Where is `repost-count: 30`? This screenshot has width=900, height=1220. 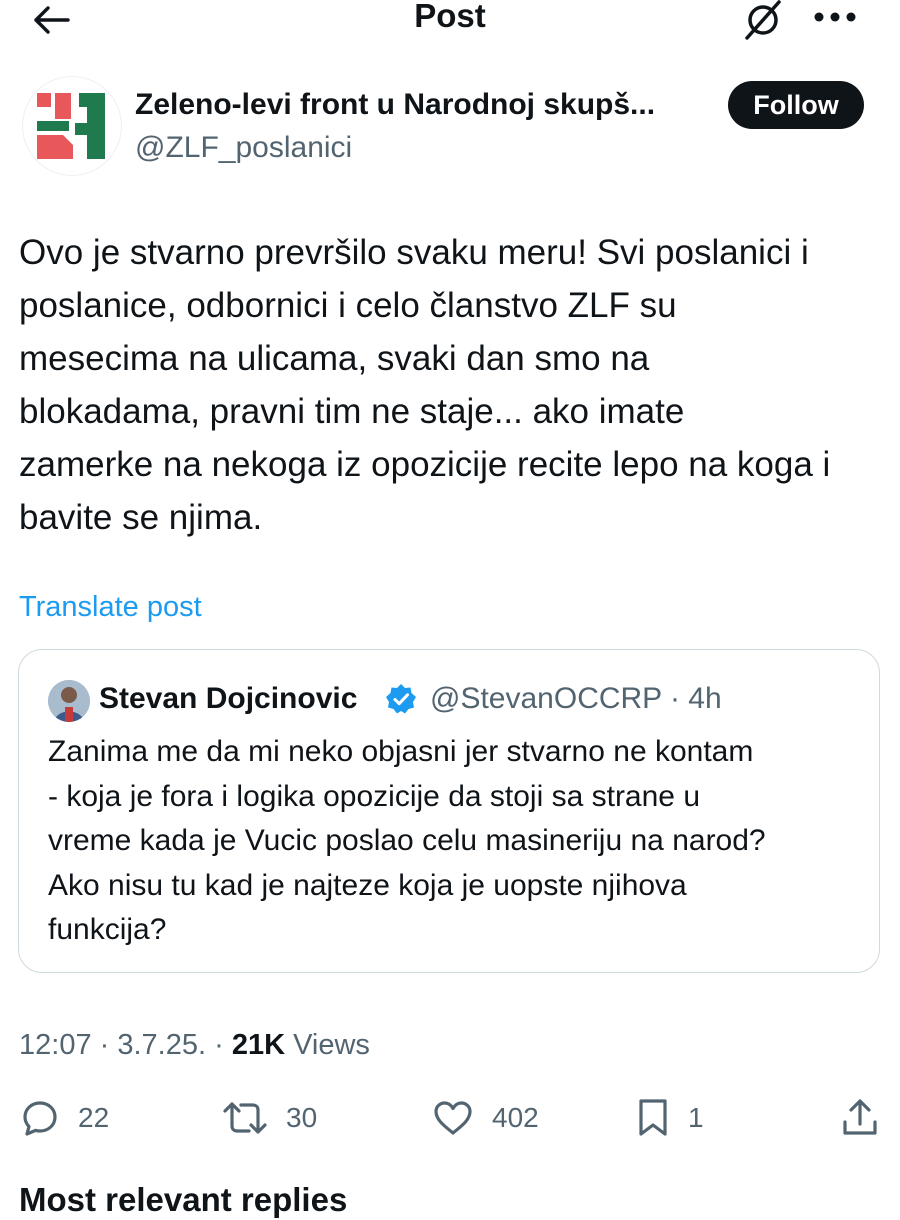 repost-count: 30 is located at coordinates (302, 1117).